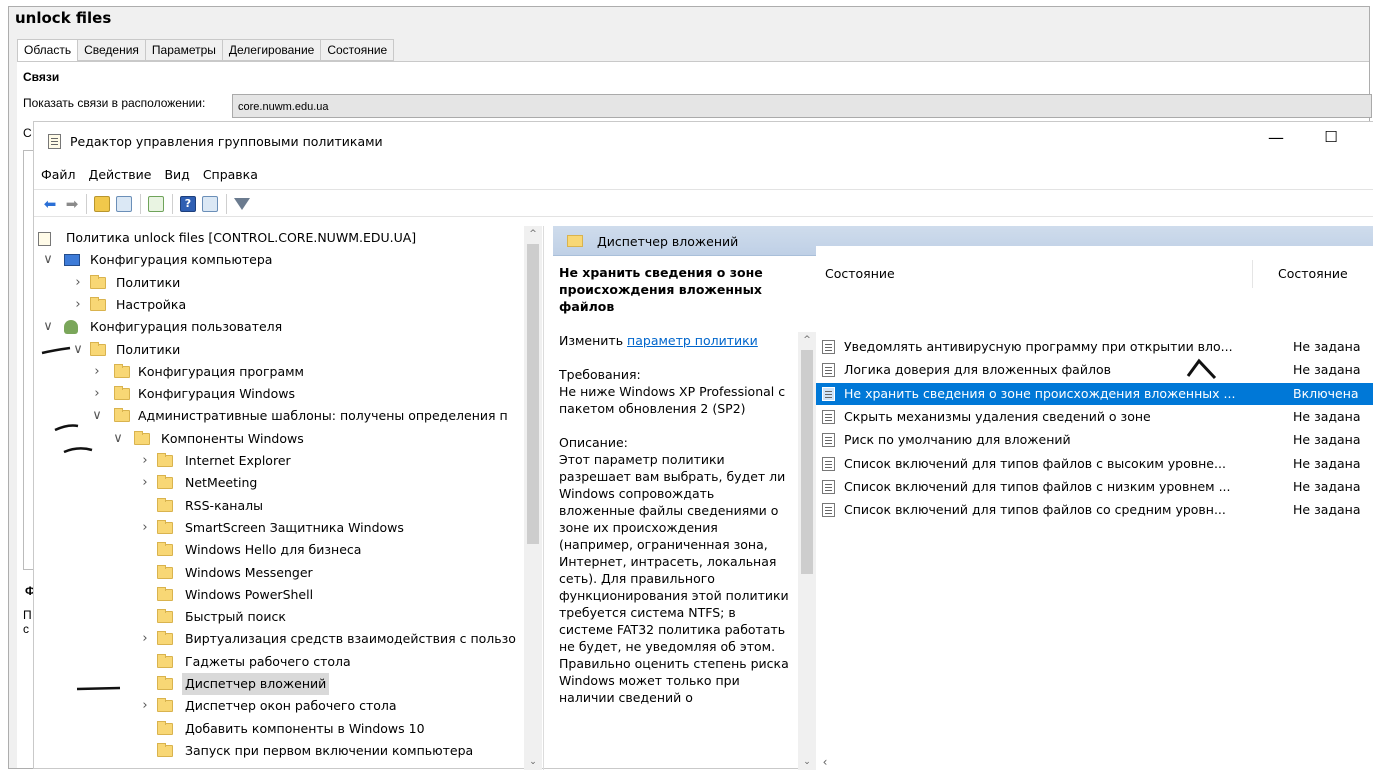 The width and height of the screenshot is (1373, 770). What do you see at coordinates (1201, 369) in the screenshot?
I see `annotation-arrow` at bounding box center [1201, 369].